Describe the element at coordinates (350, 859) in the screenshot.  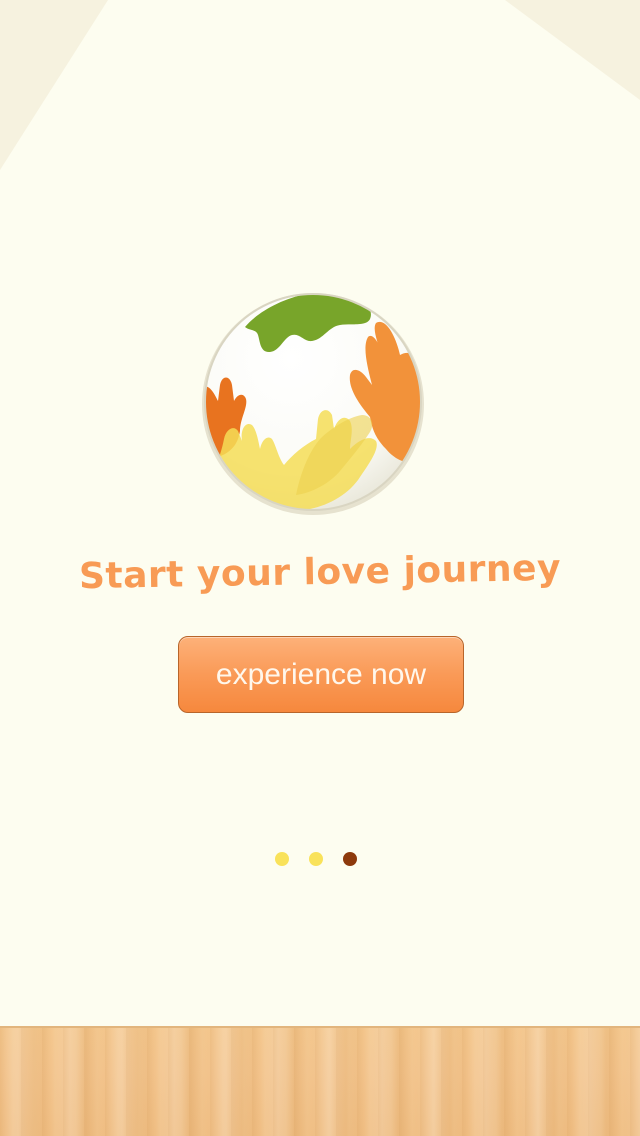
I see `page-dot-3-active` at that location.